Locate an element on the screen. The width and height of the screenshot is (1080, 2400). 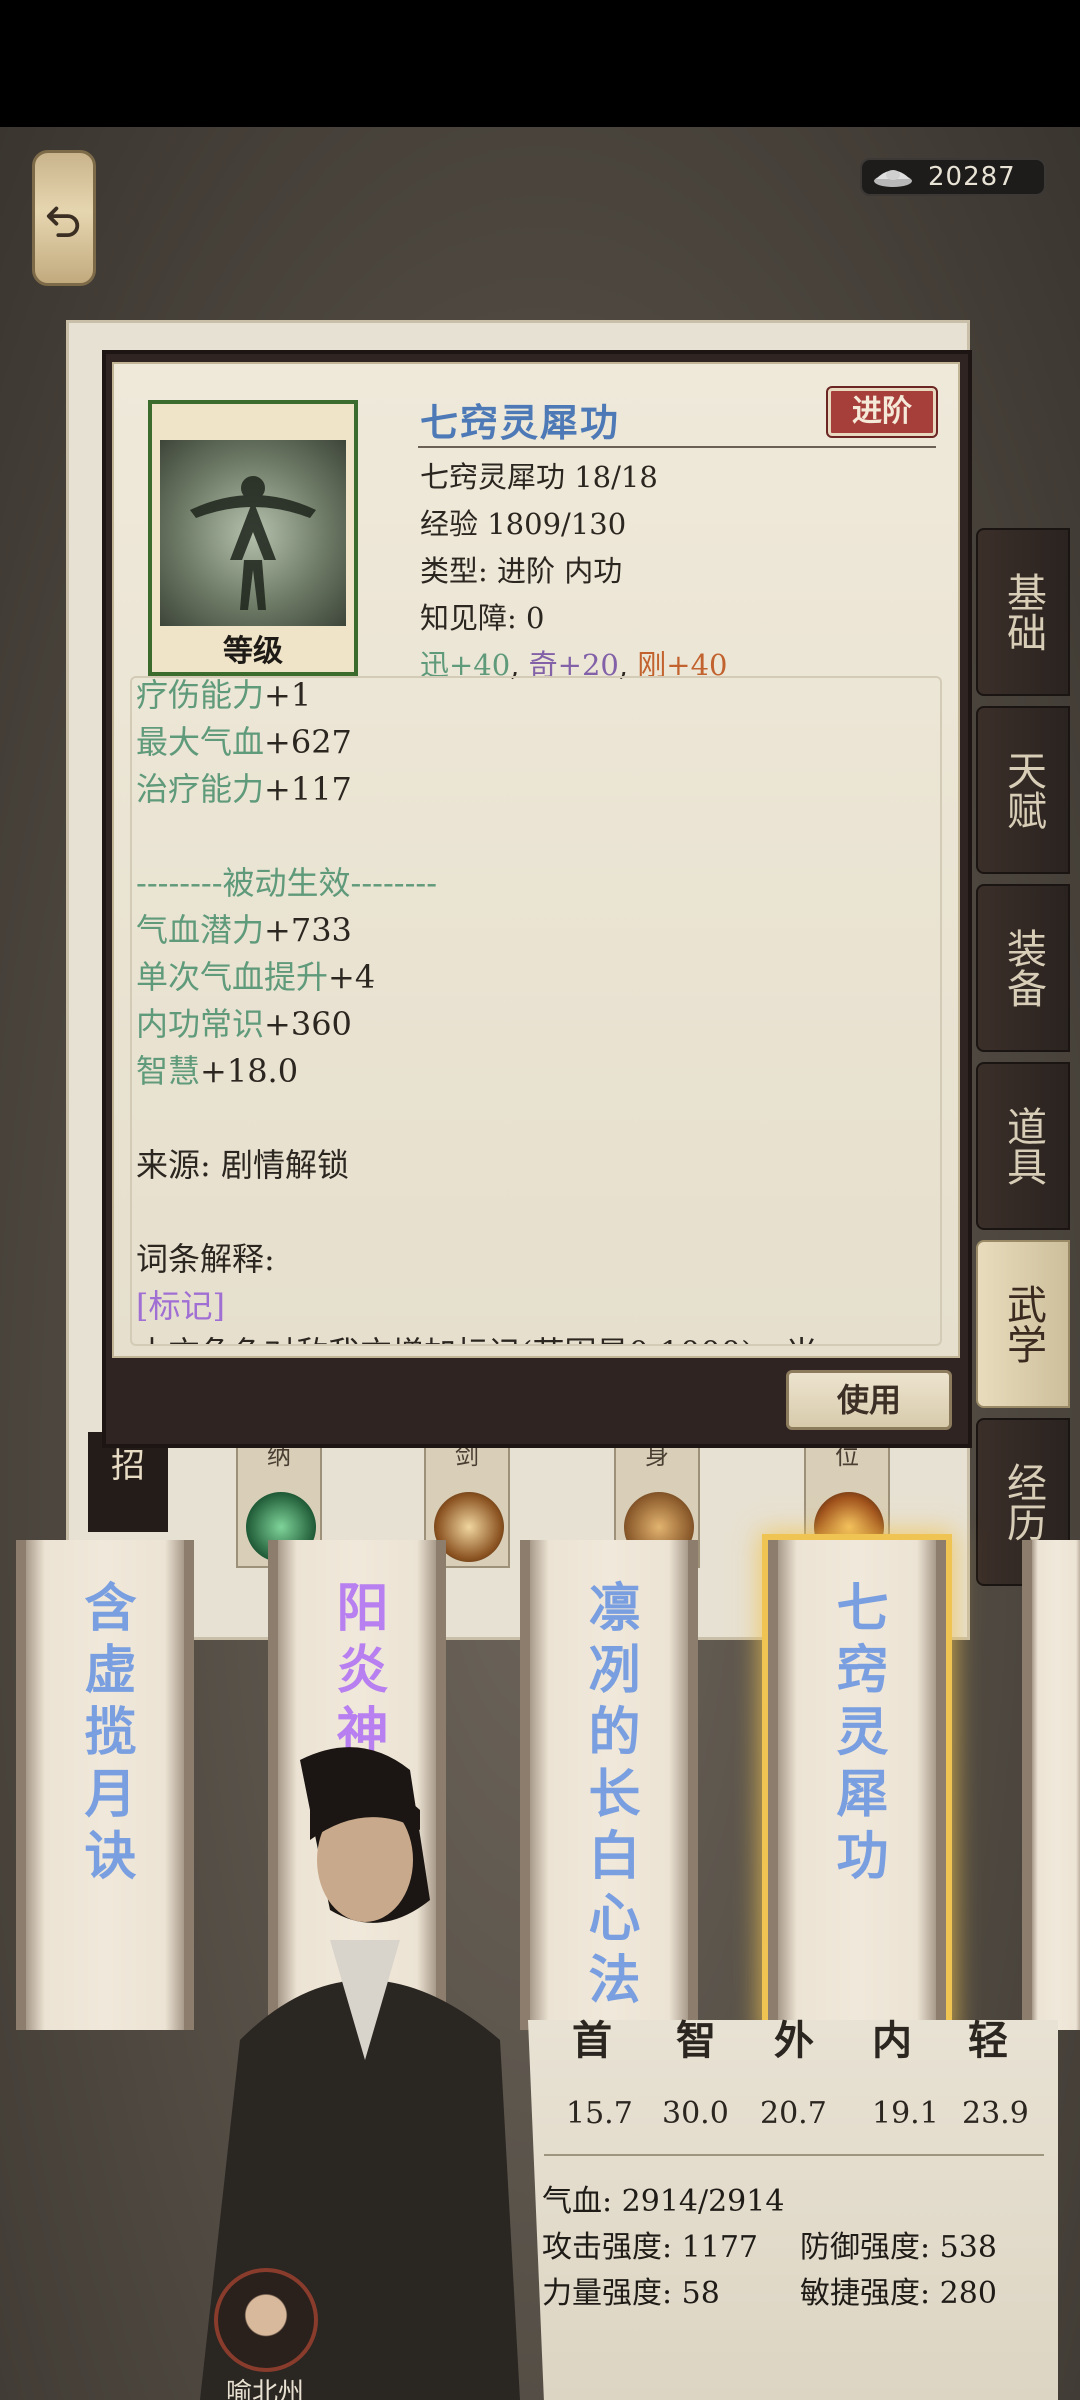
stat-value: 15.7 is located at coordinates (599, 2113).